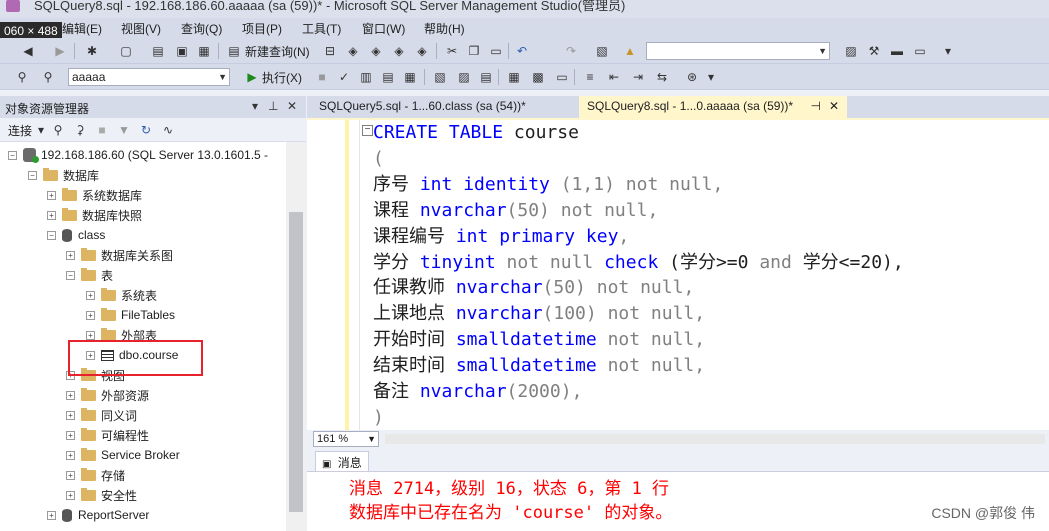 The image size is (1049, 531). I want to click on dmx-query-icon: ◈, so click(376, 51).